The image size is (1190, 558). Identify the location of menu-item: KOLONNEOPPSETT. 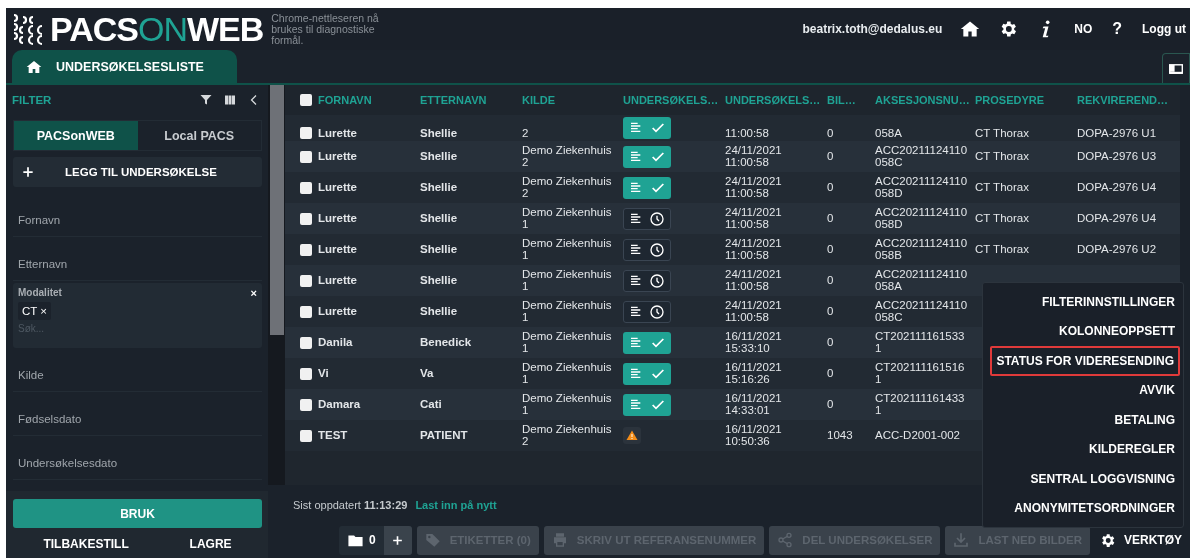
(1117, 331).